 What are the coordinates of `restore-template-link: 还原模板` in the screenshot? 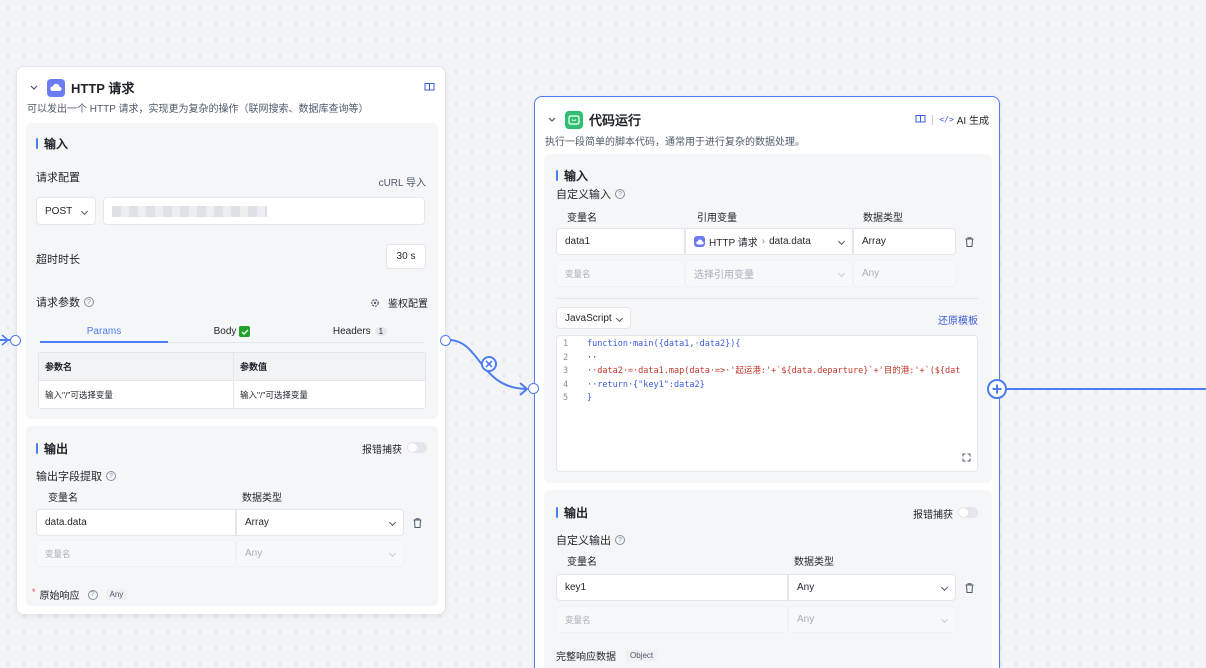 It's located at (958, 319).